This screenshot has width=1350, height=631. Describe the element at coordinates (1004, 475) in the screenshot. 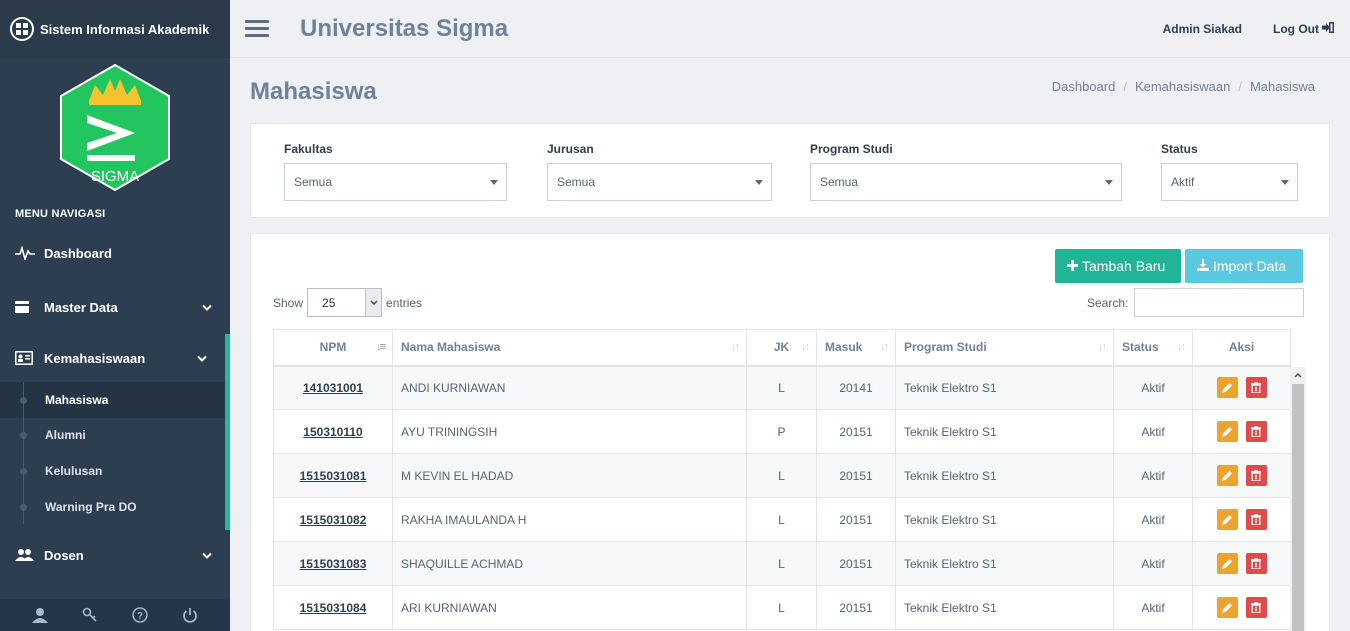

I see `cell-prodi: Teknik Elektro S1` at that location.